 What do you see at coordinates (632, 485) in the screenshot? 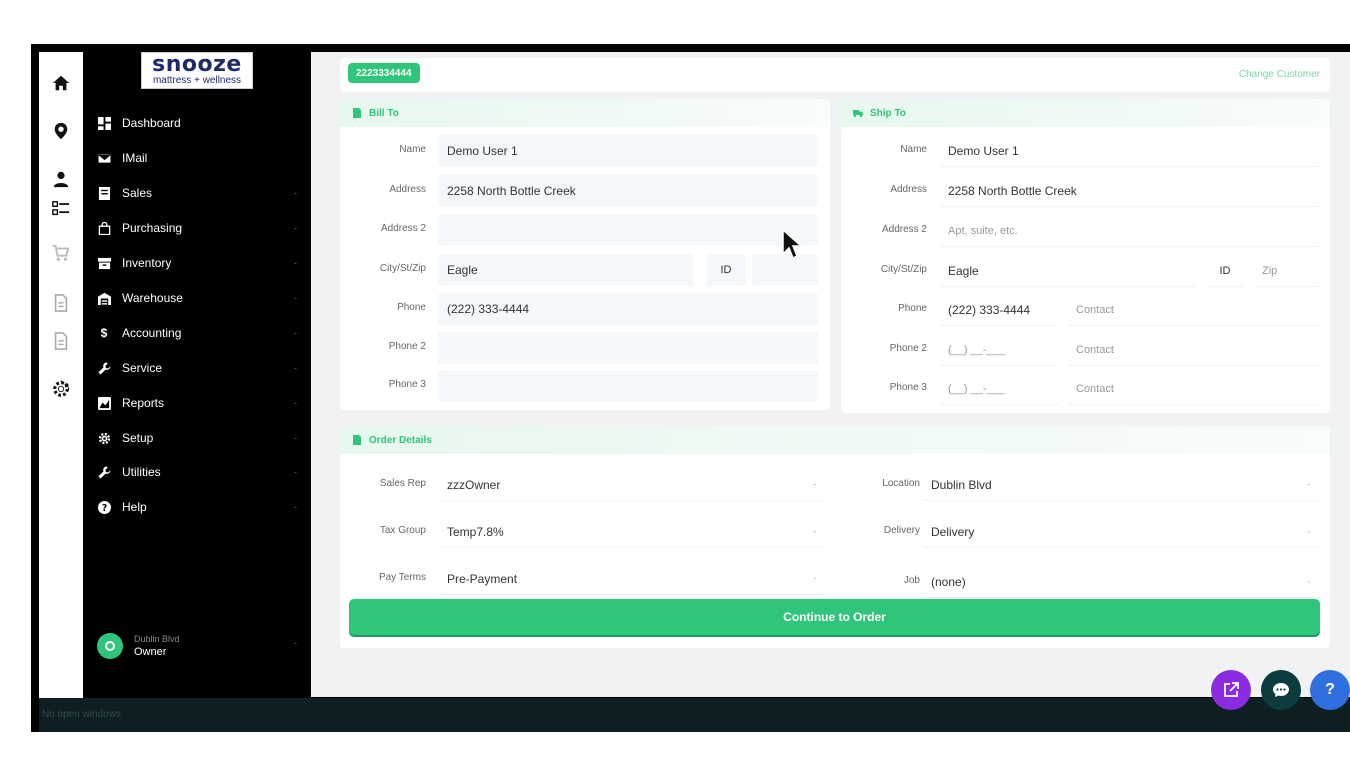
I see `sales-rep-select: zzzOwner -` at bounding box center [632, 485].